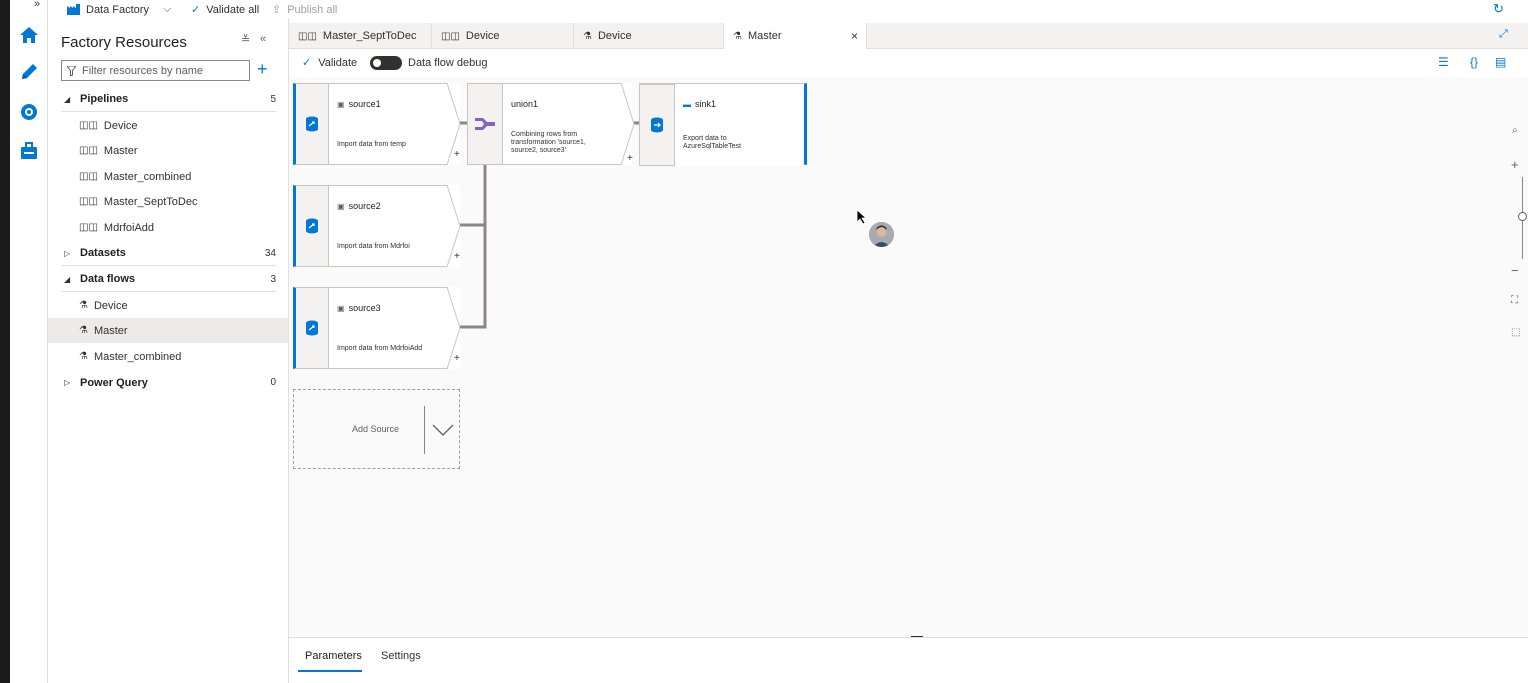  I want to click on dataset-icon: ▣, so click(341, 308).